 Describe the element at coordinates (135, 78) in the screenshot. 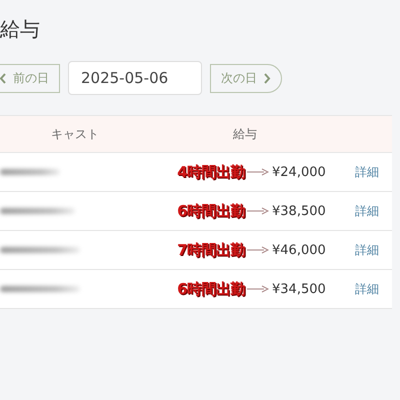

I see `date-field: 2025-05-06` at that location.